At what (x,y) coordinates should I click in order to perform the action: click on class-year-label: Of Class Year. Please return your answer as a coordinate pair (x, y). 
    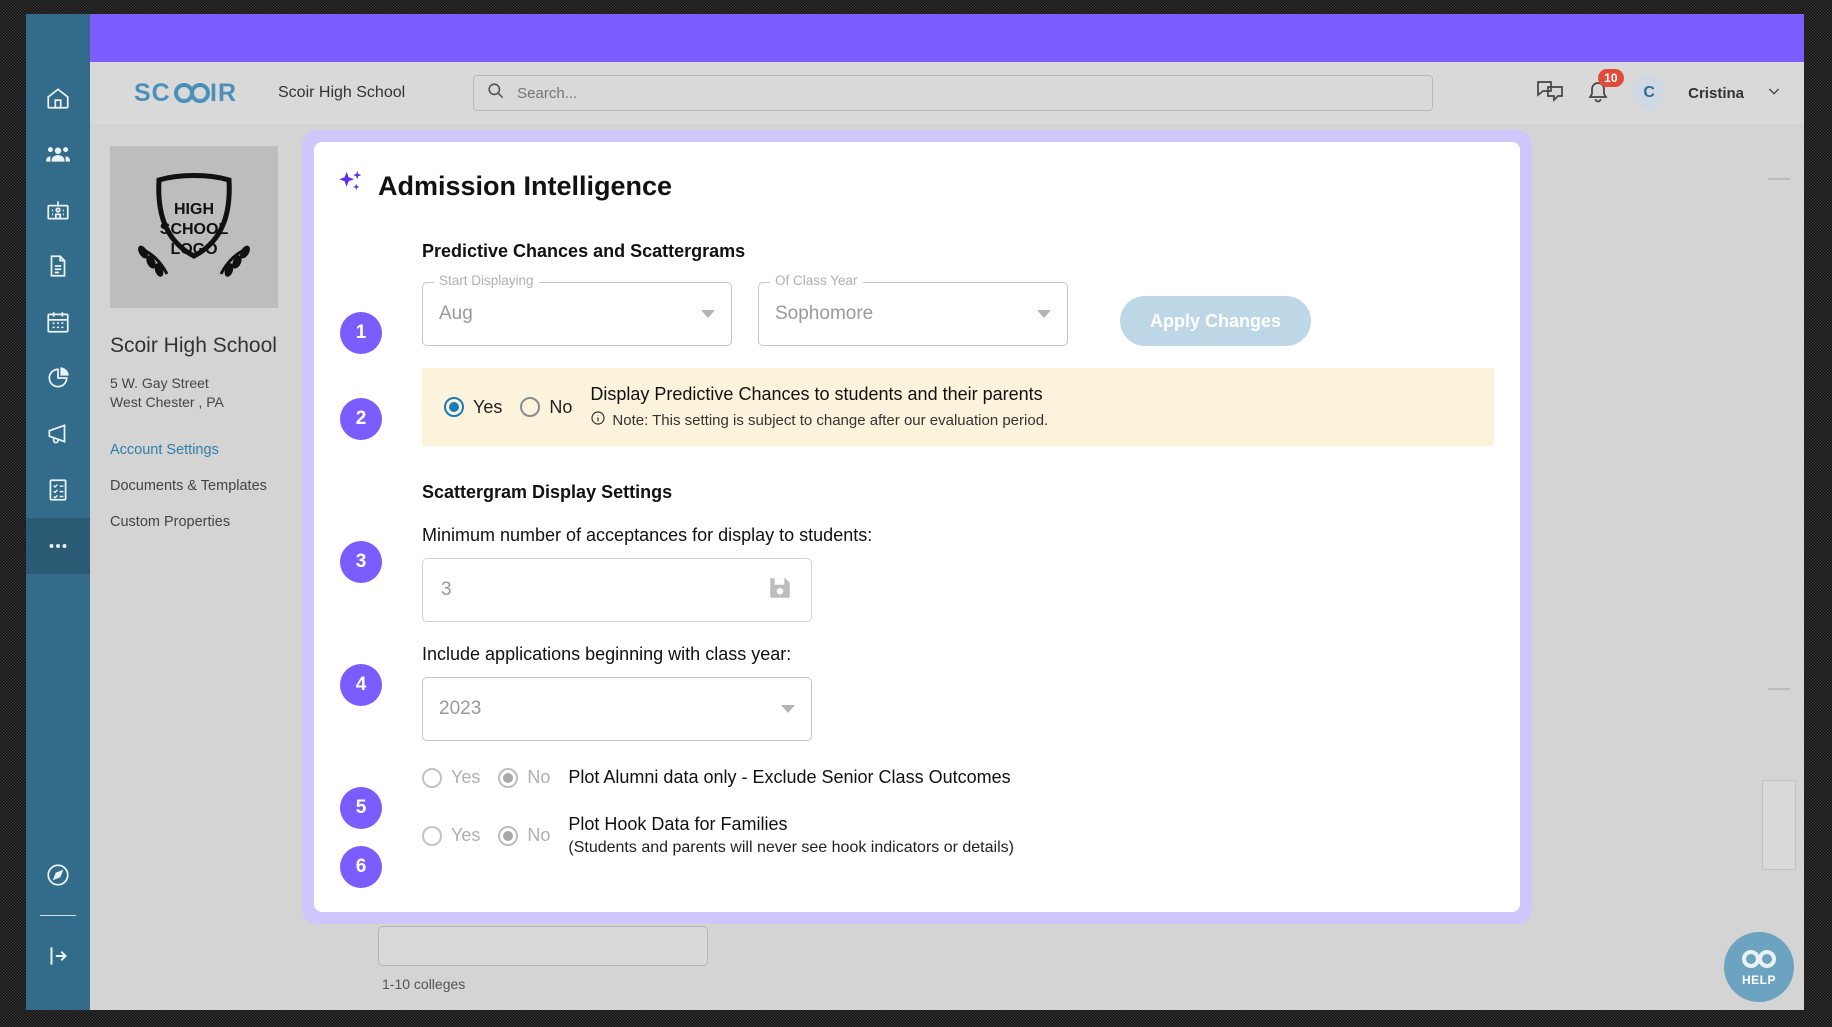
    Looking at the image, I should click on (816, 280).